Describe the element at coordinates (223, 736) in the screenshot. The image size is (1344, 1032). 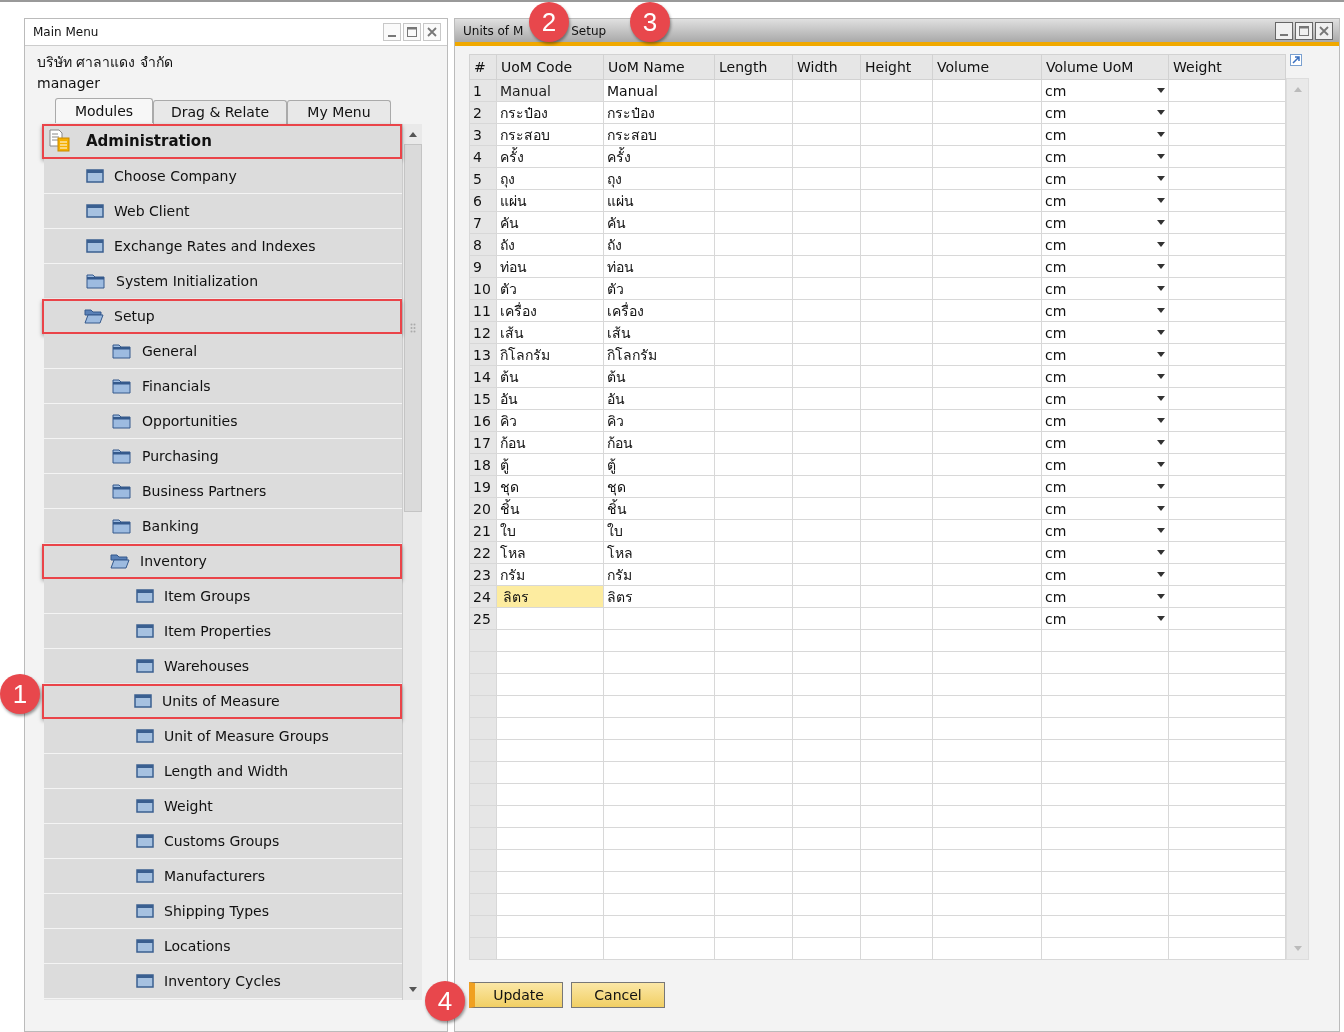
I see `menu-item: Unit of Measure Groups` at that location.